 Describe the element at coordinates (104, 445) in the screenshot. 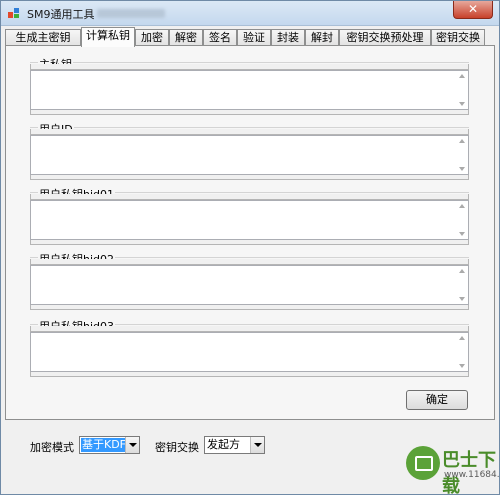

I see `encrypt-mode-value: 基于KDF` at that location.